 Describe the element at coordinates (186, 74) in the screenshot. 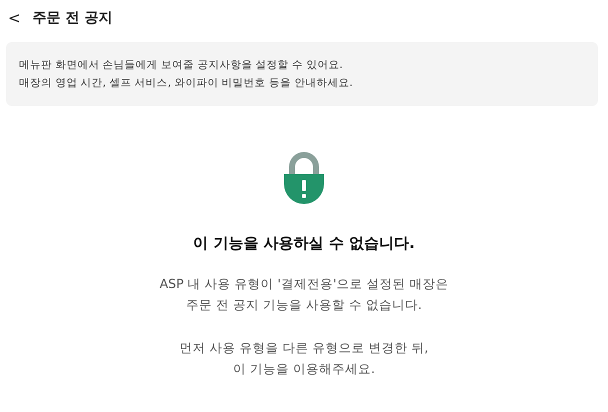

I see `info-text: 메뉴판 화면에서 손님들에게 보여줄 공지사항을 설정할 수 있어요. 매장의 영업 시간, 셀프 서비스, 와이파이 비밀번호 등을 안내하세요.` at that location.